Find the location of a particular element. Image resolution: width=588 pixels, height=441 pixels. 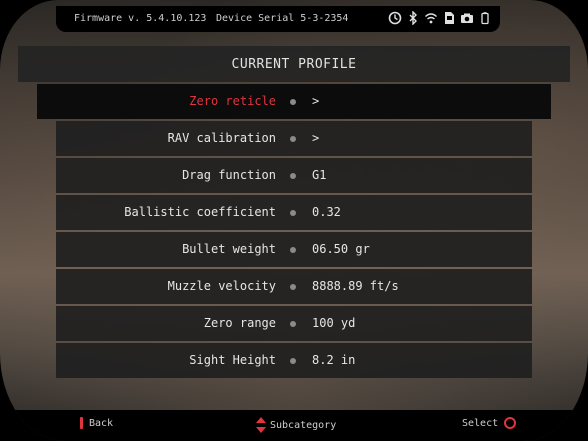

battery-icon is located at coordinates (485, 18).